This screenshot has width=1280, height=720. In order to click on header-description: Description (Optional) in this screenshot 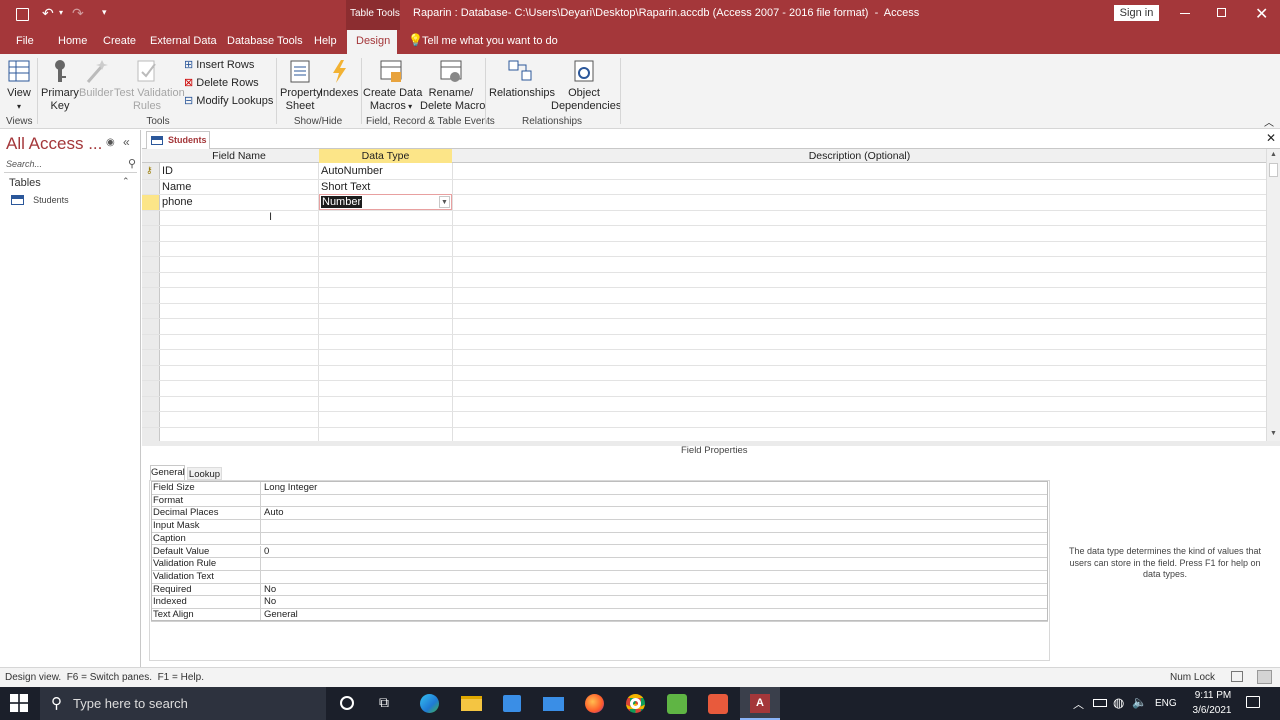, I will do `click(859, 156)`.